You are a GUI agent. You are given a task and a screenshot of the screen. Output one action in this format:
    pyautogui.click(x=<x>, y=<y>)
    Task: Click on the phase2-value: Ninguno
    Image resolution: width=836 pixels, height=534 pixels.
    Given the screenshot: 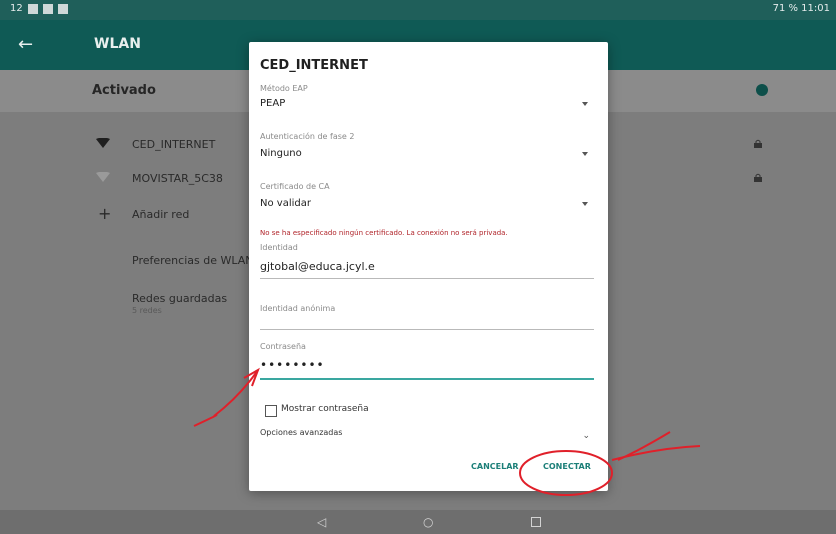 What is the action you would take?
    pyautogui.click(x=281, y=153)
    